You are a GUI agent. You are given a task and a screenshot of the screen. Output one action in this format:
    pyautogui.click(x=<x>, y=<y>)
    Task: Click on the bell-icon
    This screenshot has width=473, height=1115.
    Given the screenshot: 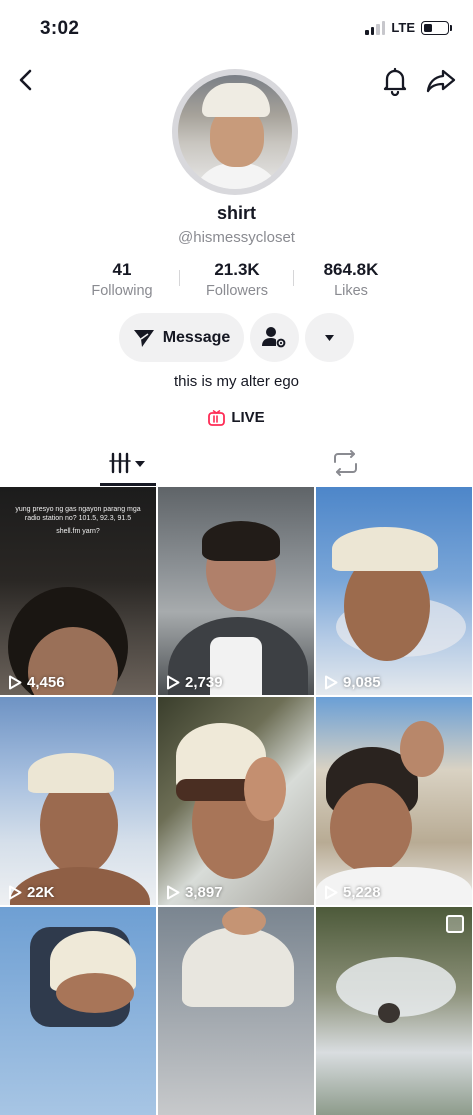 What is the action you would take?
    pyautogui.click(x=395, y=82)
    